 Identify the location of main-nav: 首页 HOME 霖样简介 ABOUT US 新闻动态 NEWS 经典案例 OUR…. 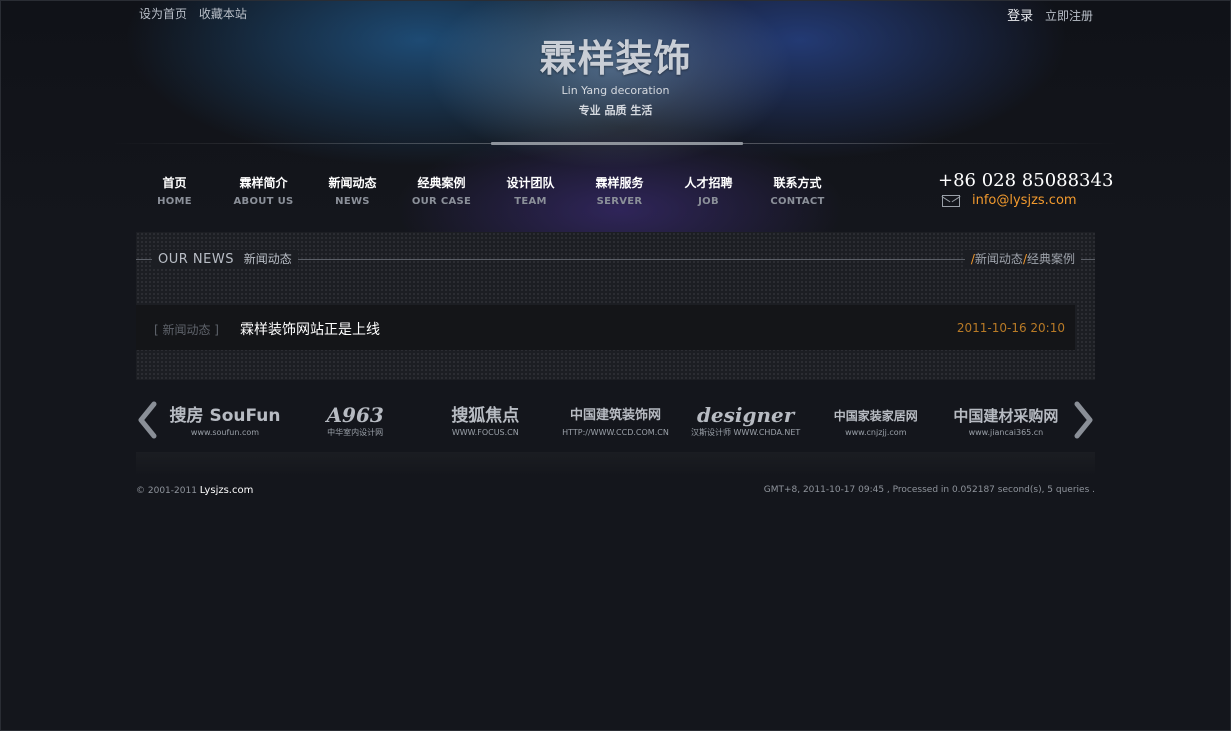
(486, 190).